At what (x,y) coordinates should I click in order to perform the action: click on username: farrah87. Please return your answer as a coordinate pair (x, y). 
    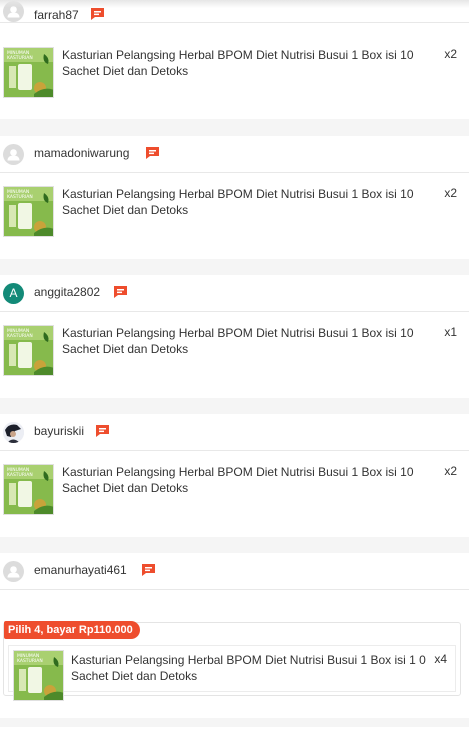
    Looking at the image, I should click on (56, 15).